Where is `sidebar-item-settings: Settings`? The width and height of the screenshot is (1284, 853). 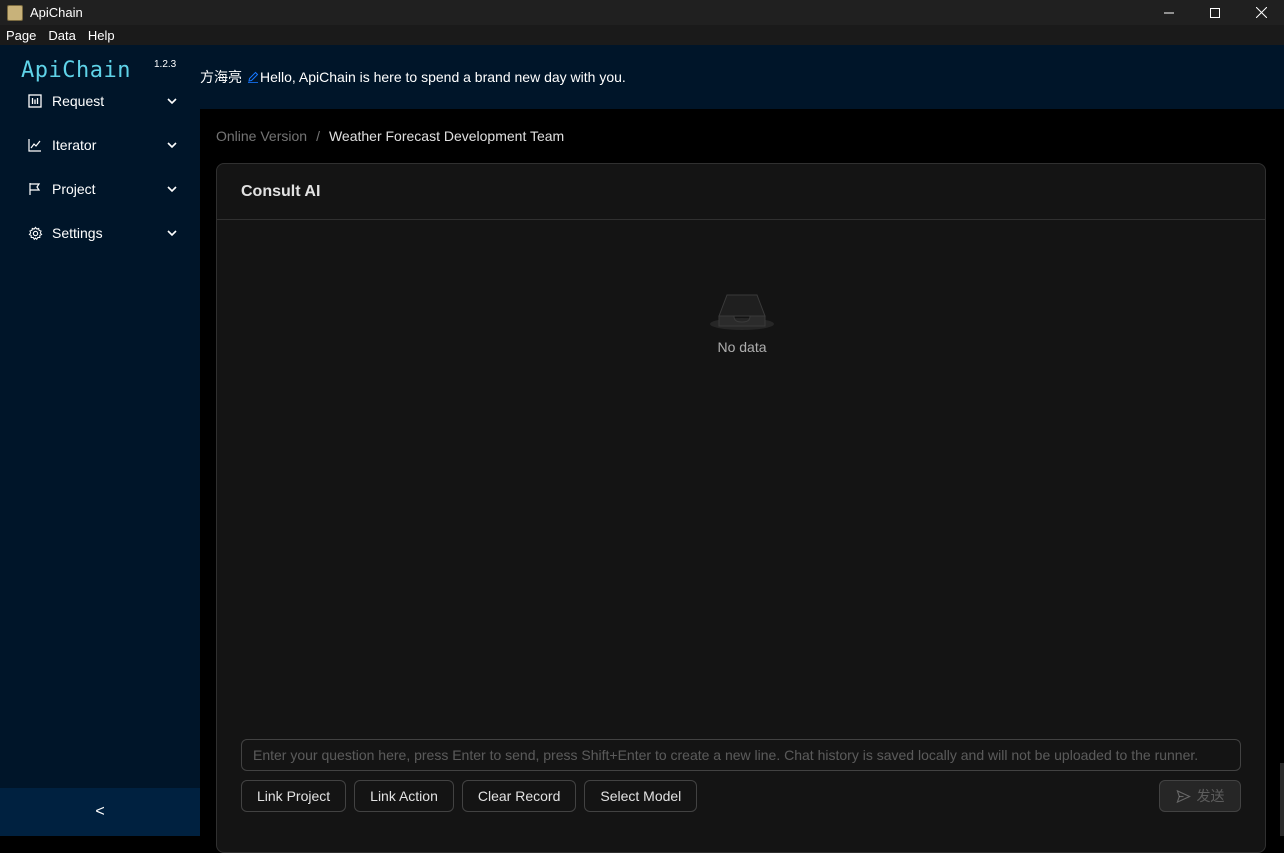
sidebar-item-settings: Settings is located at coordinates (100, 233).